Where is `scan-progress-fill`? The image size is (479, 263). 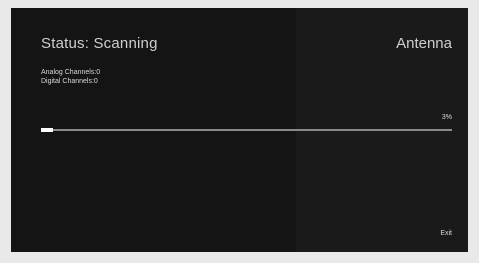
scan-progress-fill is located at coordinates (47, 130).